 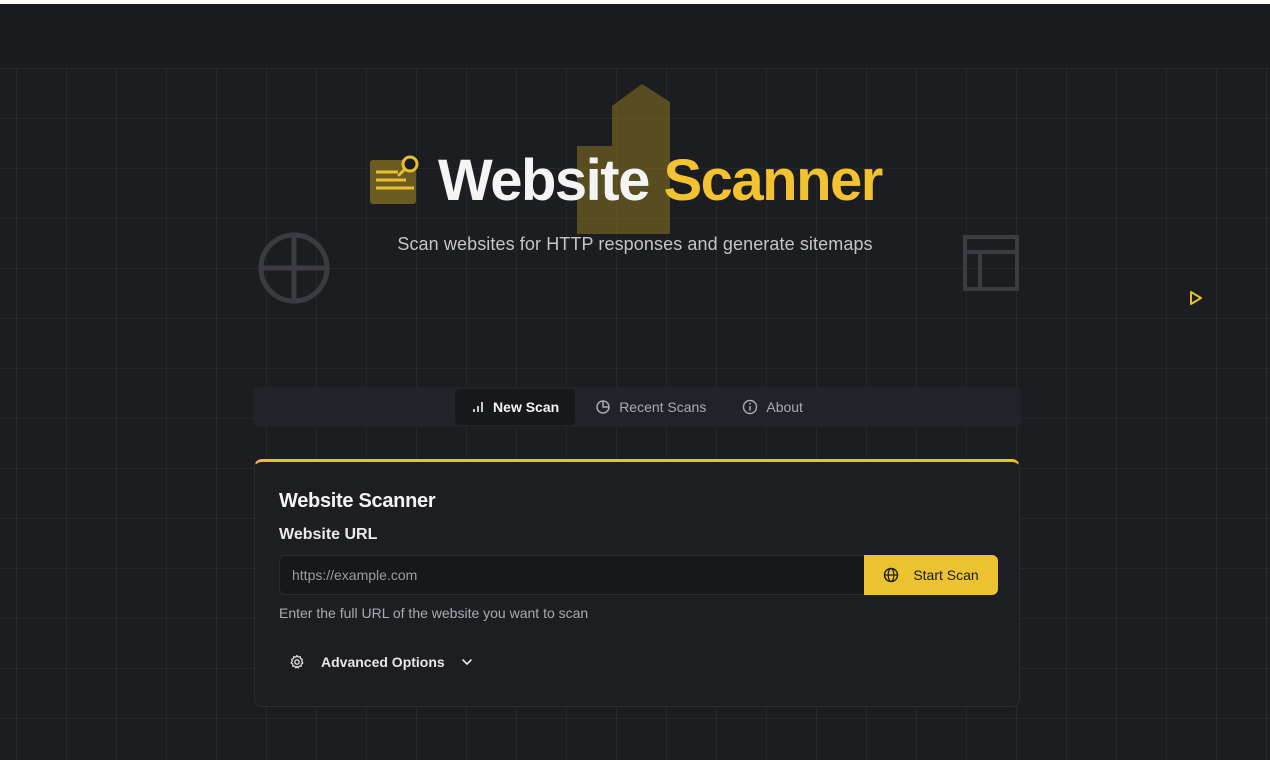 I want to click on play-icon, so click(x=1196, y=298).